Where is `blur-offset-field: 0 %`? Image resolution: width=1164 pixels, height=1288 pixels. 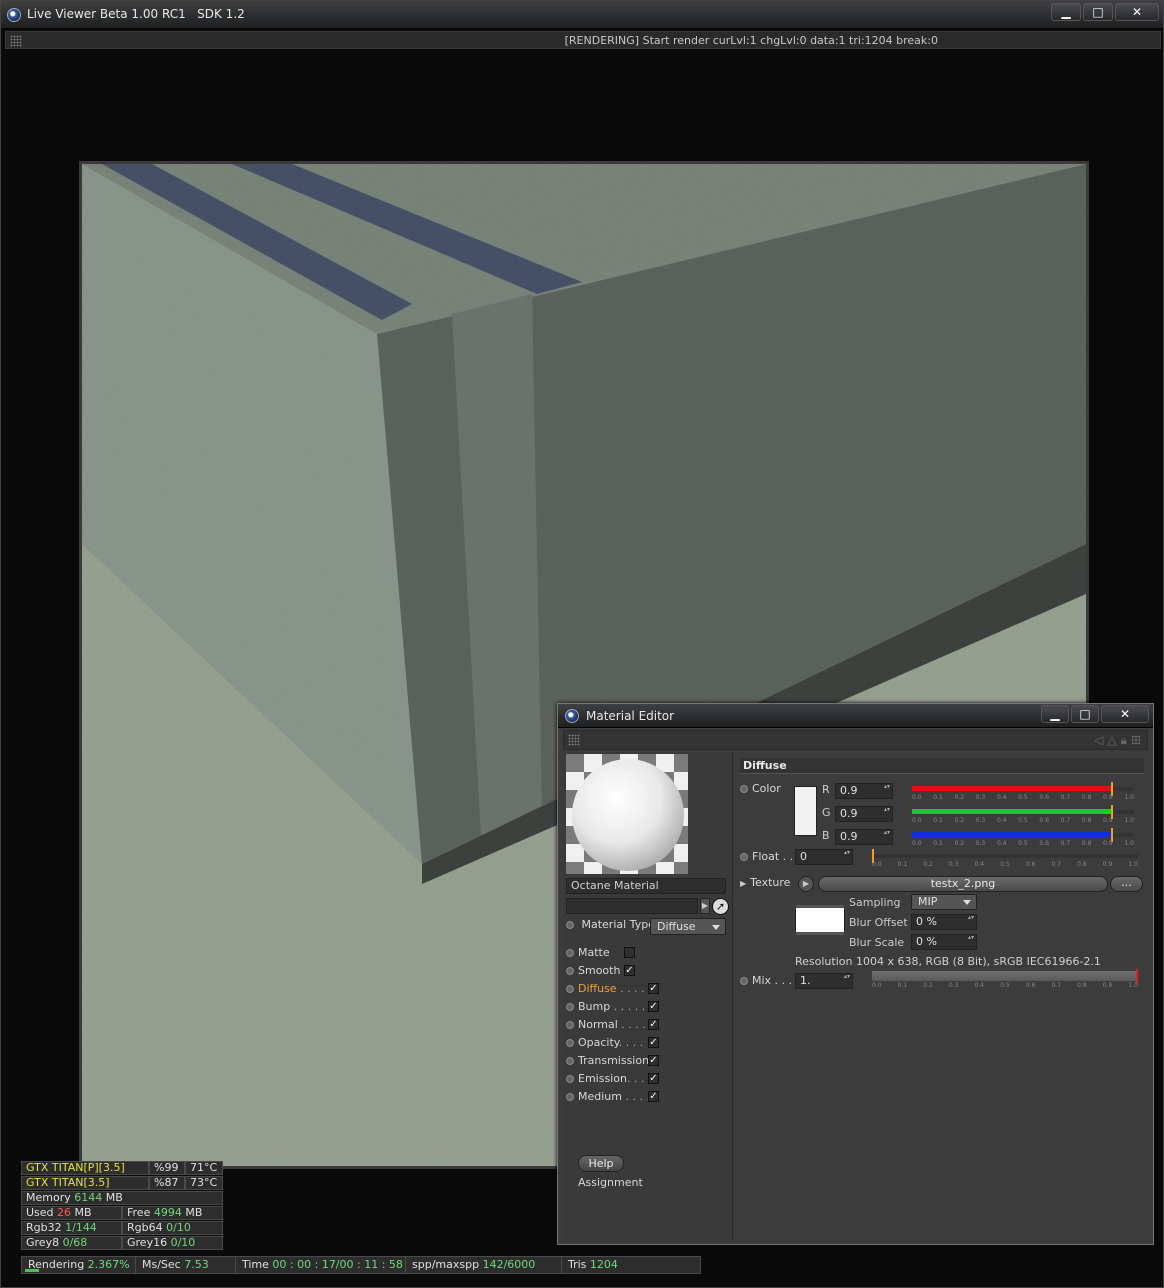
blur-offset-field: 0 % is located at coordinates (944, 922).